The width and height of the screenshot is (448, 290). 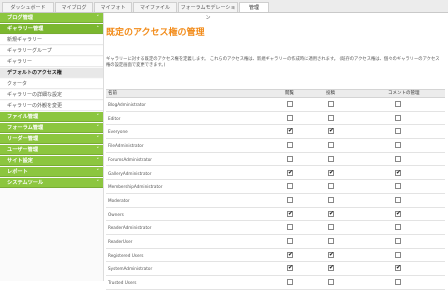 What do you see at coordinates (51, 73) in the screenshot?
I see `sidebar-item: デフォルトのアクセス権` at bounding box center [51, 73].